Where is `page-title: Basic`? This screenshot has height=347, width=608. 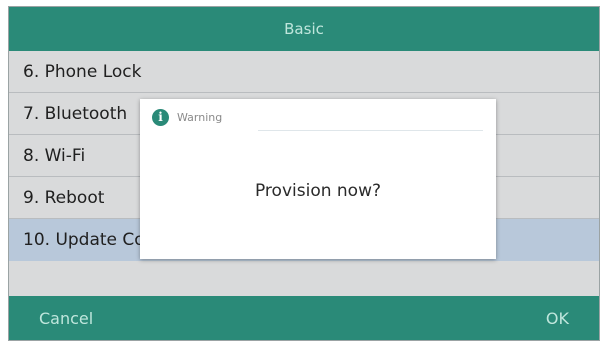
page-title: Basic is located at coordinates (304, 29).